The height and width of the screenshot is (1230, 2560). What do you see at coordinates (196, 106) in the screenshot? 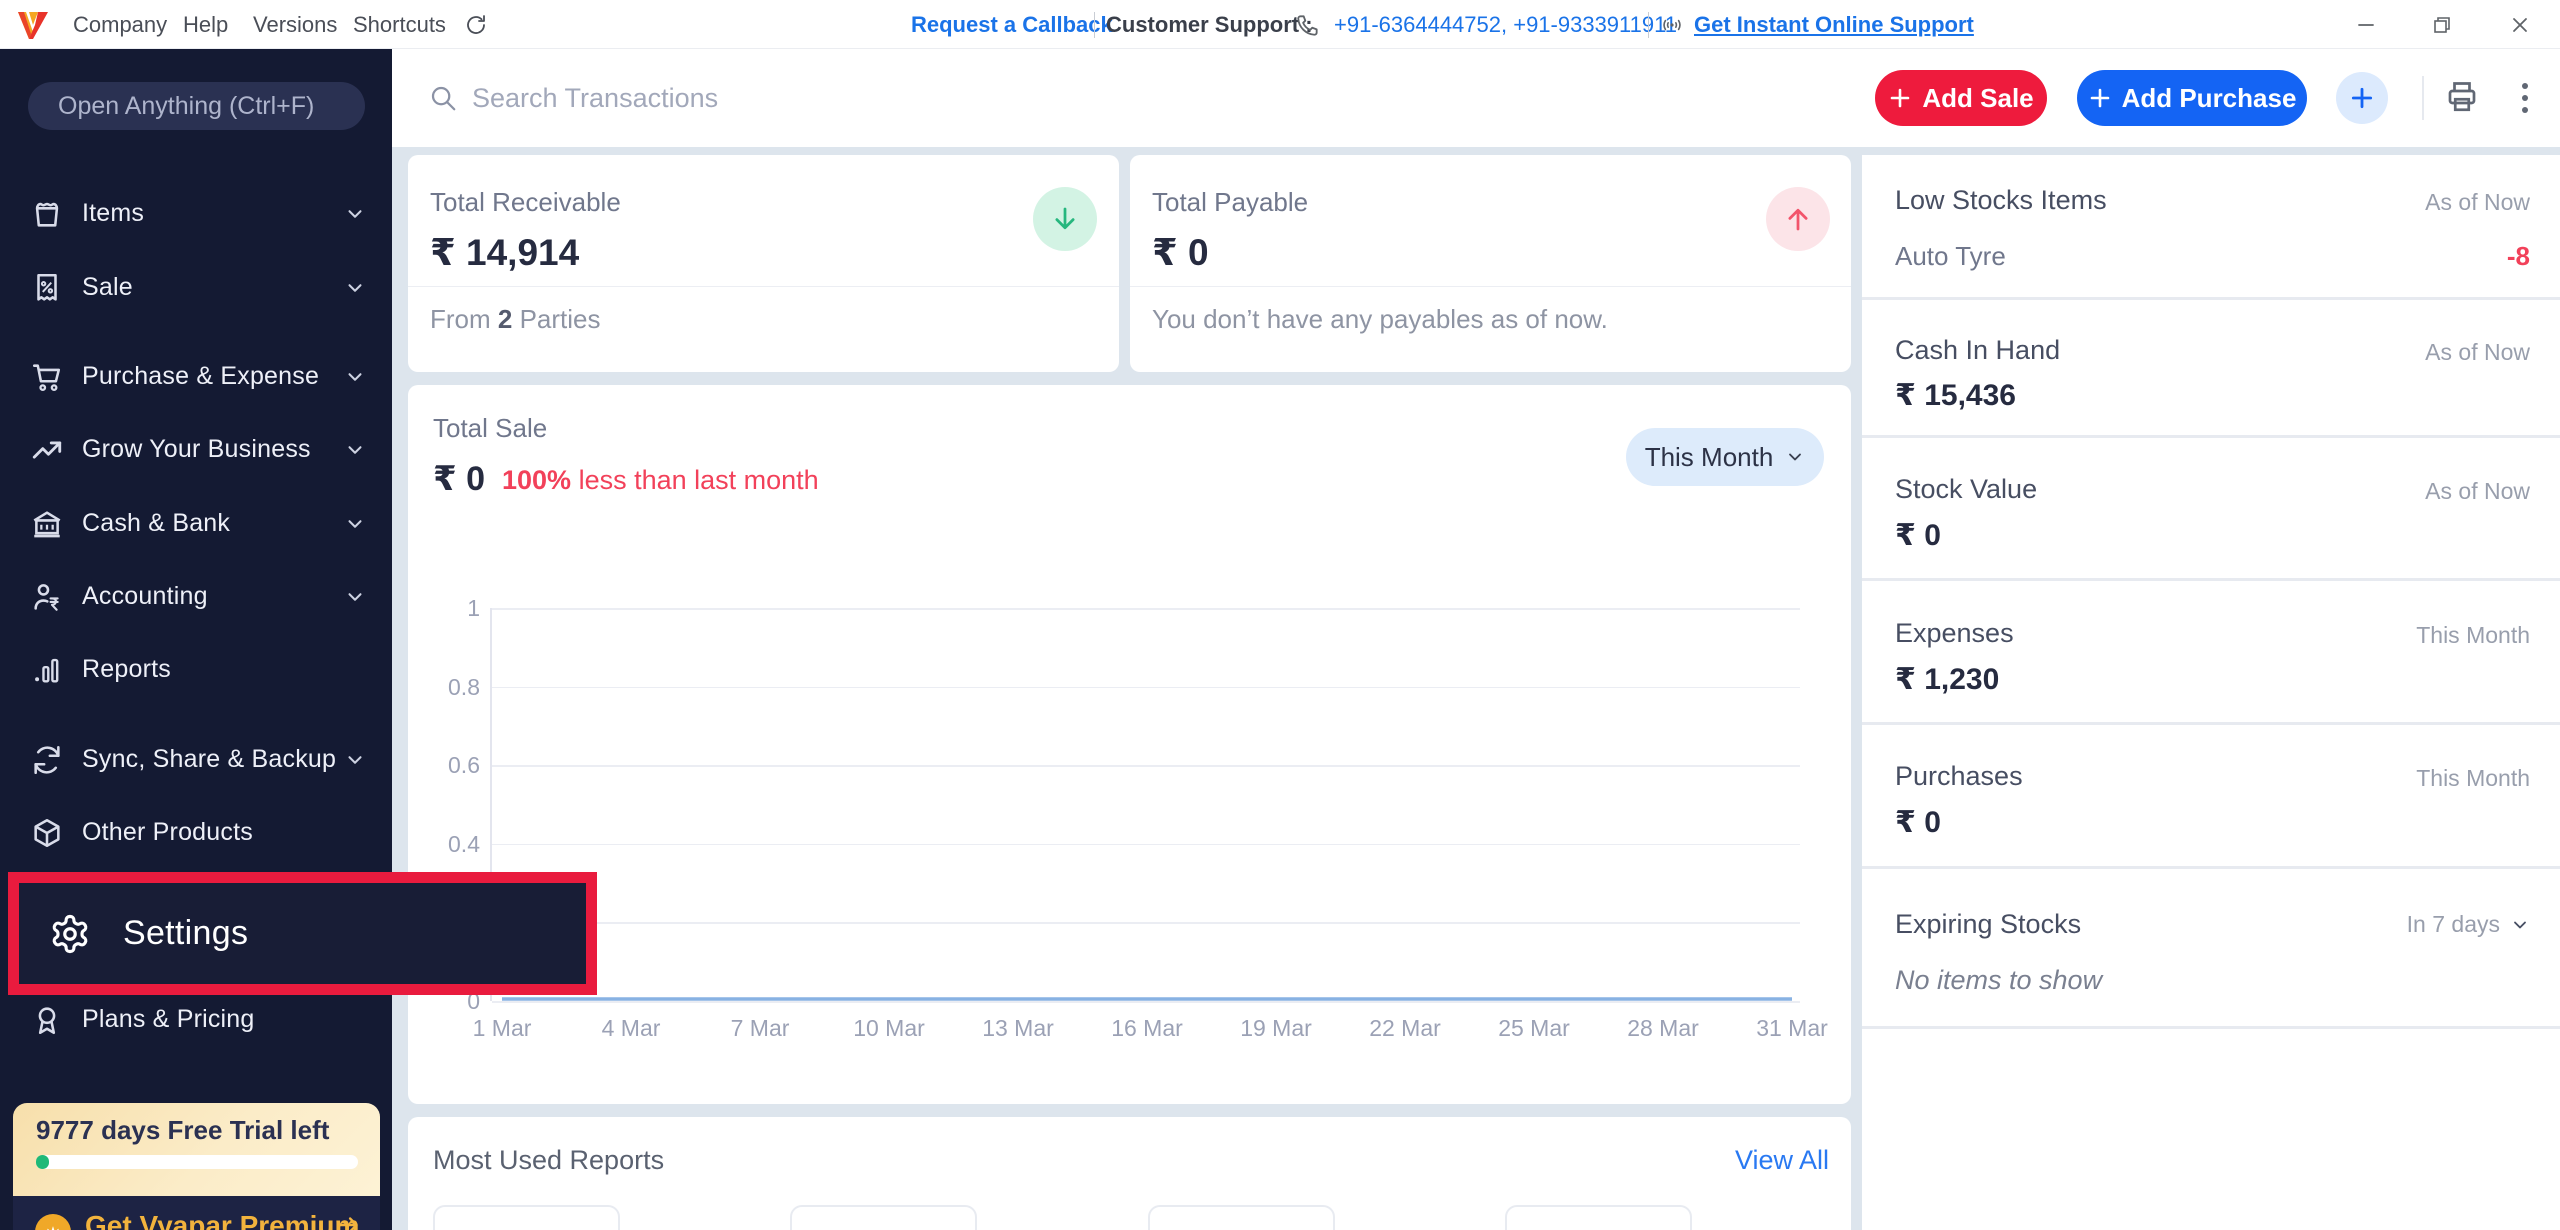
I see `open-anything-input` at bounding box center [196, 106].